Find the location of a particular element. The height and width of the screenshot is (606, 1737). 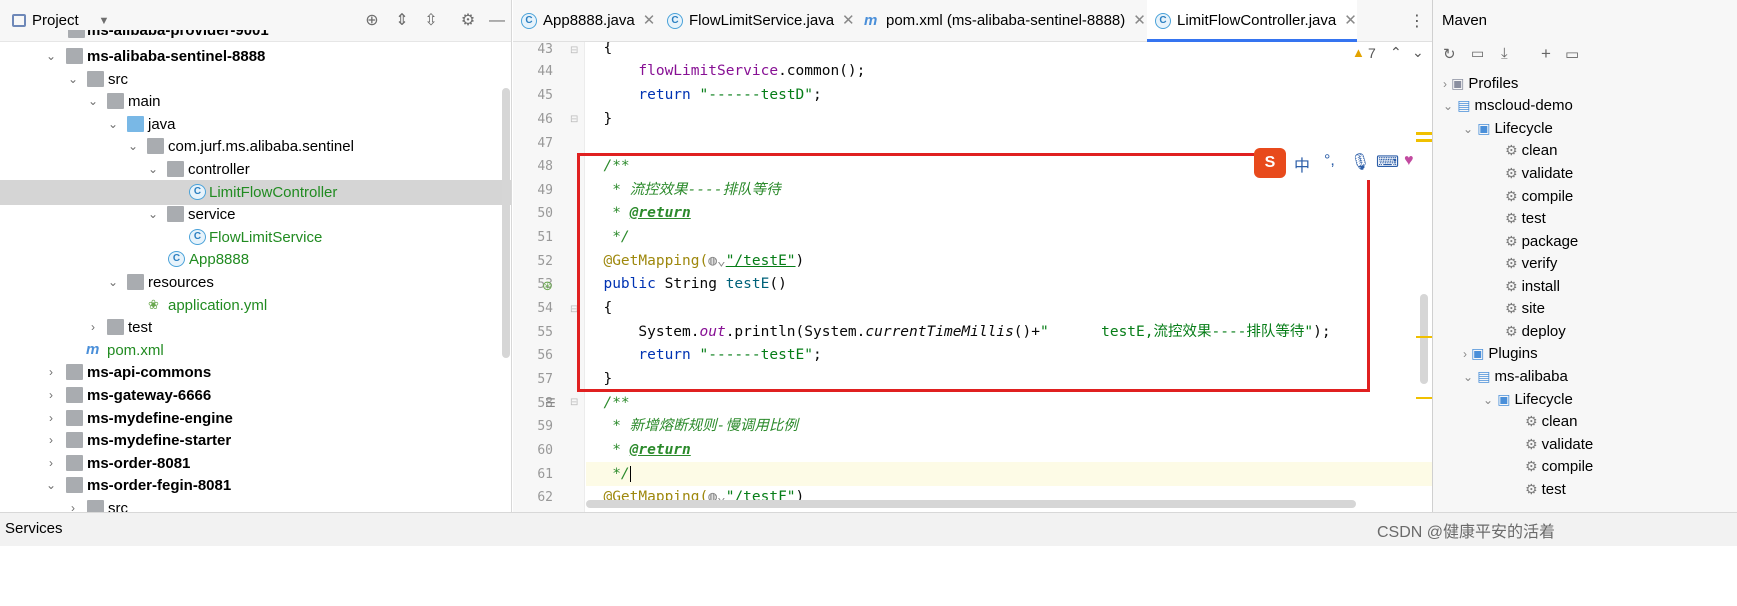

maven-item-ms-alibaba: ⌄ ▤ ms-alibaba is located at coordinates (1515, 376).